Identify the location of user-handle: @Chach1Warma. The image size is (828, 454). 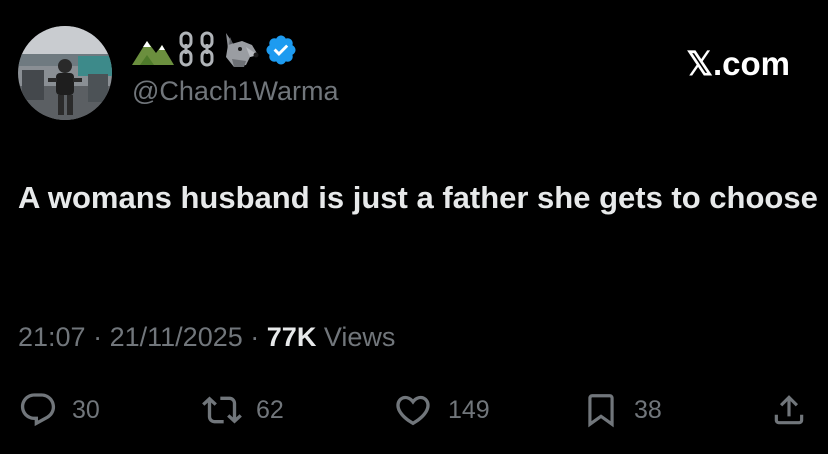
(235, 91).